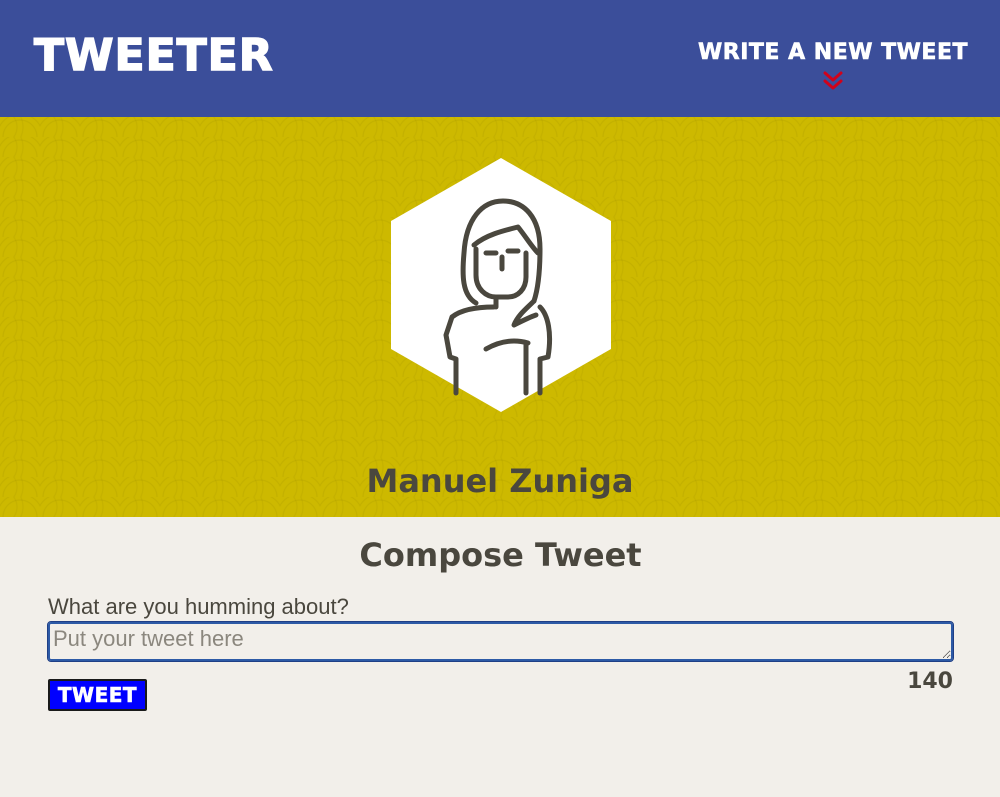 This screenshot has width=1000, height=797. What do you see at coordinates (97, 695) in the screenshot?
I see `tweet-button: Tweet` at bounding box center [97, 695].